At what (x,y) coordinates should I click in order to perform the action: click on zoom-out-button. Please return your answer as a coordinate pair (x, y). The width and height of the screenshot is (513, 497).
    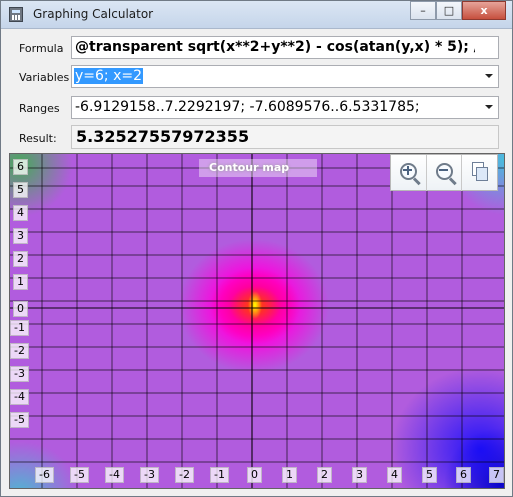
    Looking at the image, I should click on (445, 173).